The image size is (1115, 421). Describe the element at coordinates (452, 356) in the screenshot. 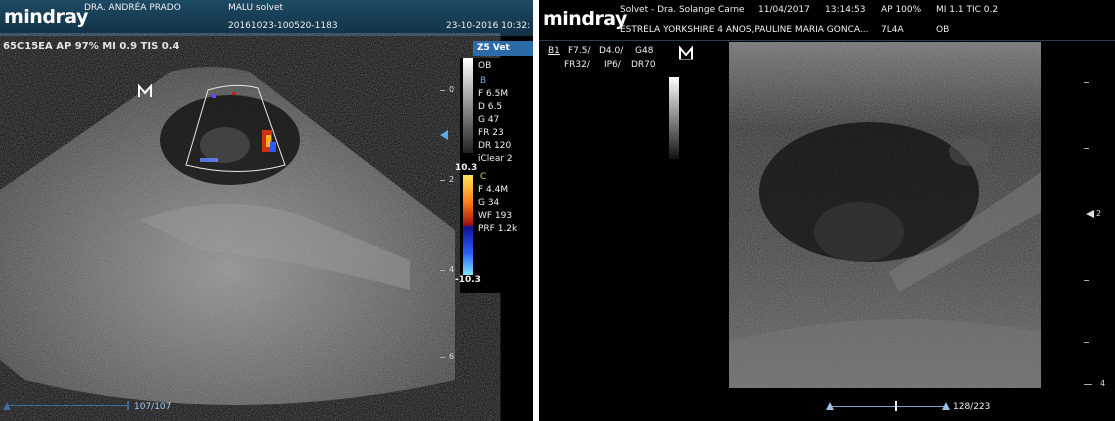

I see `depth-label: 6` at that location.